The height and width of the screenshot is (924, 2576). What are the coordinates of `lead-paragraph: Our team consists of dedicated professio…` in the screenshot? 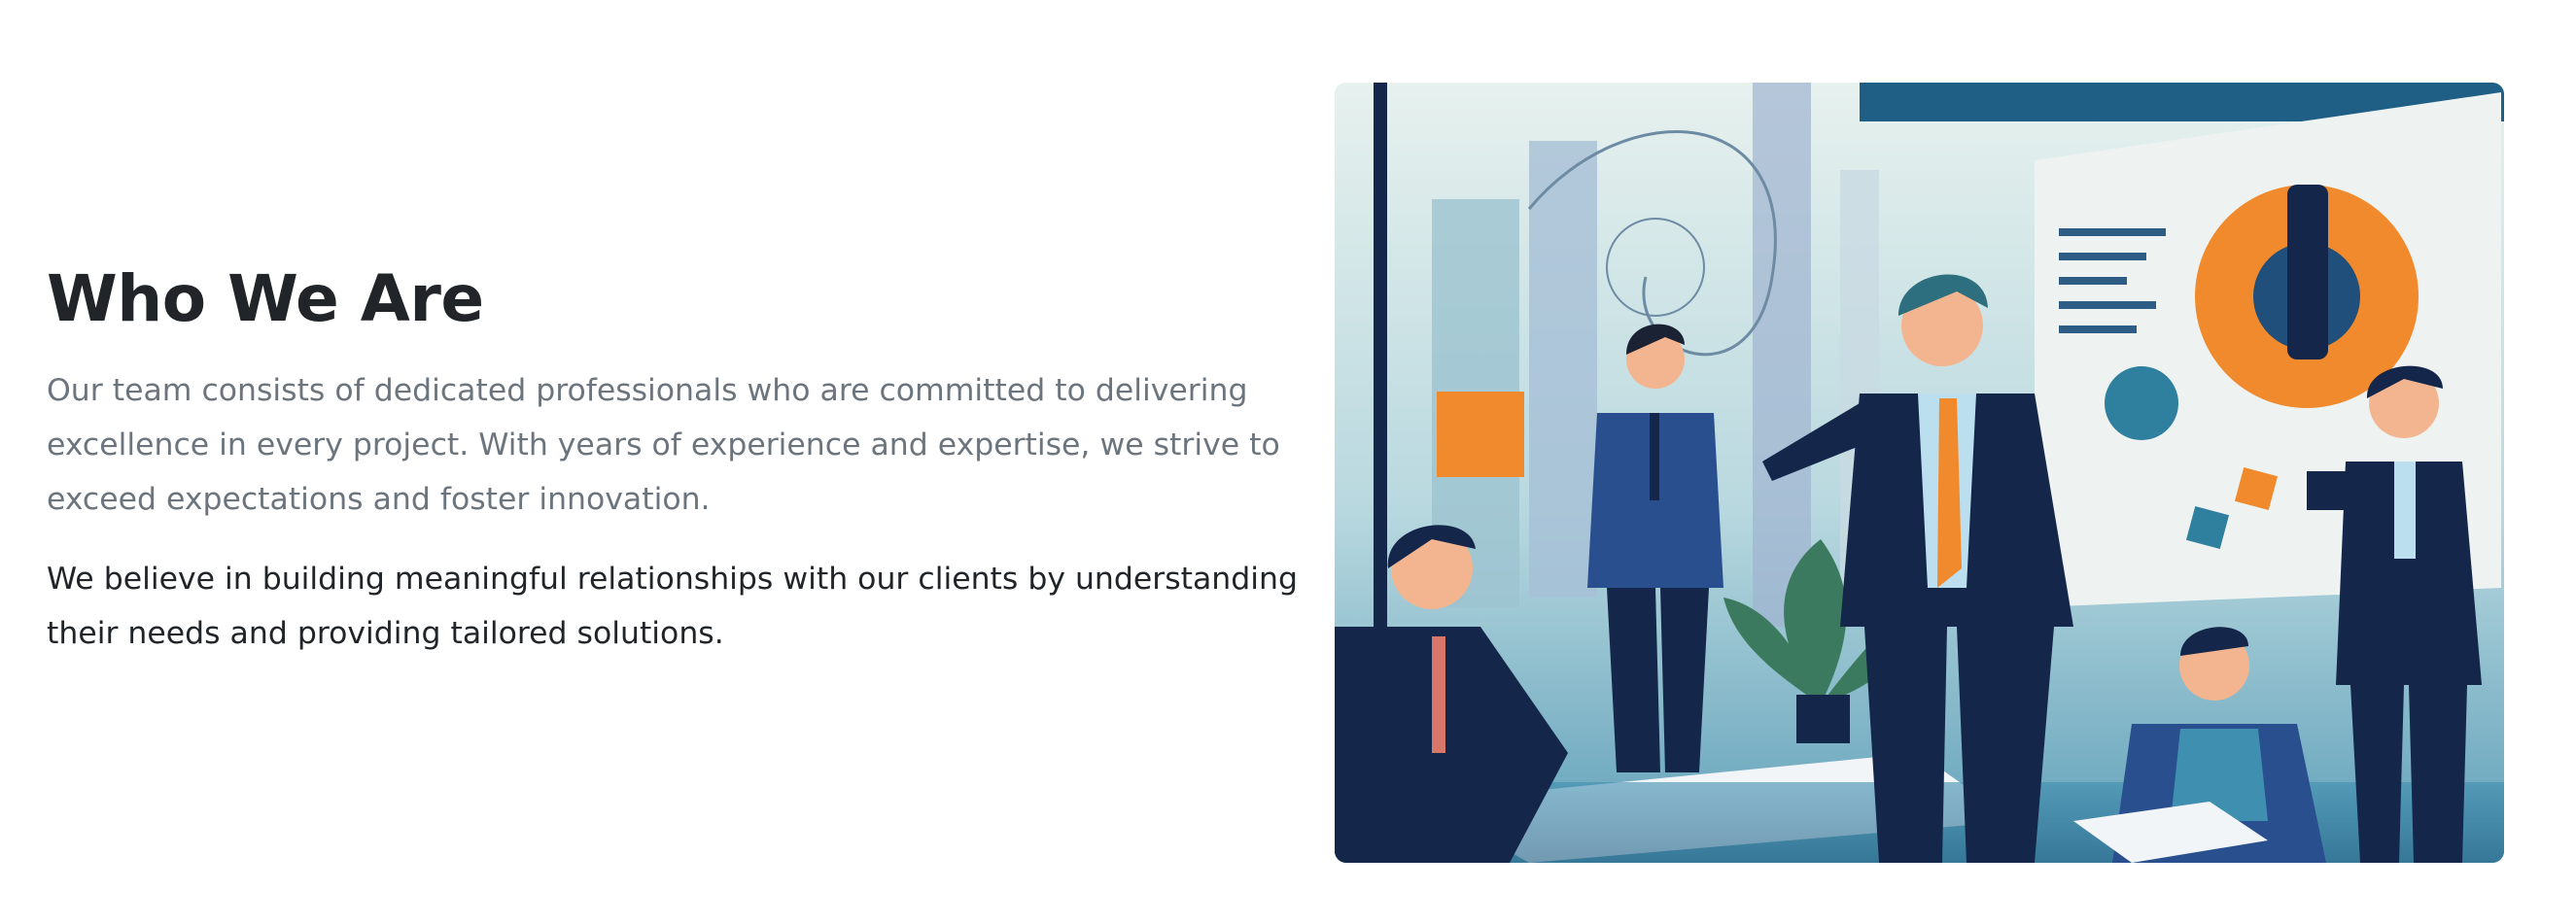 It's located at (664, 445).